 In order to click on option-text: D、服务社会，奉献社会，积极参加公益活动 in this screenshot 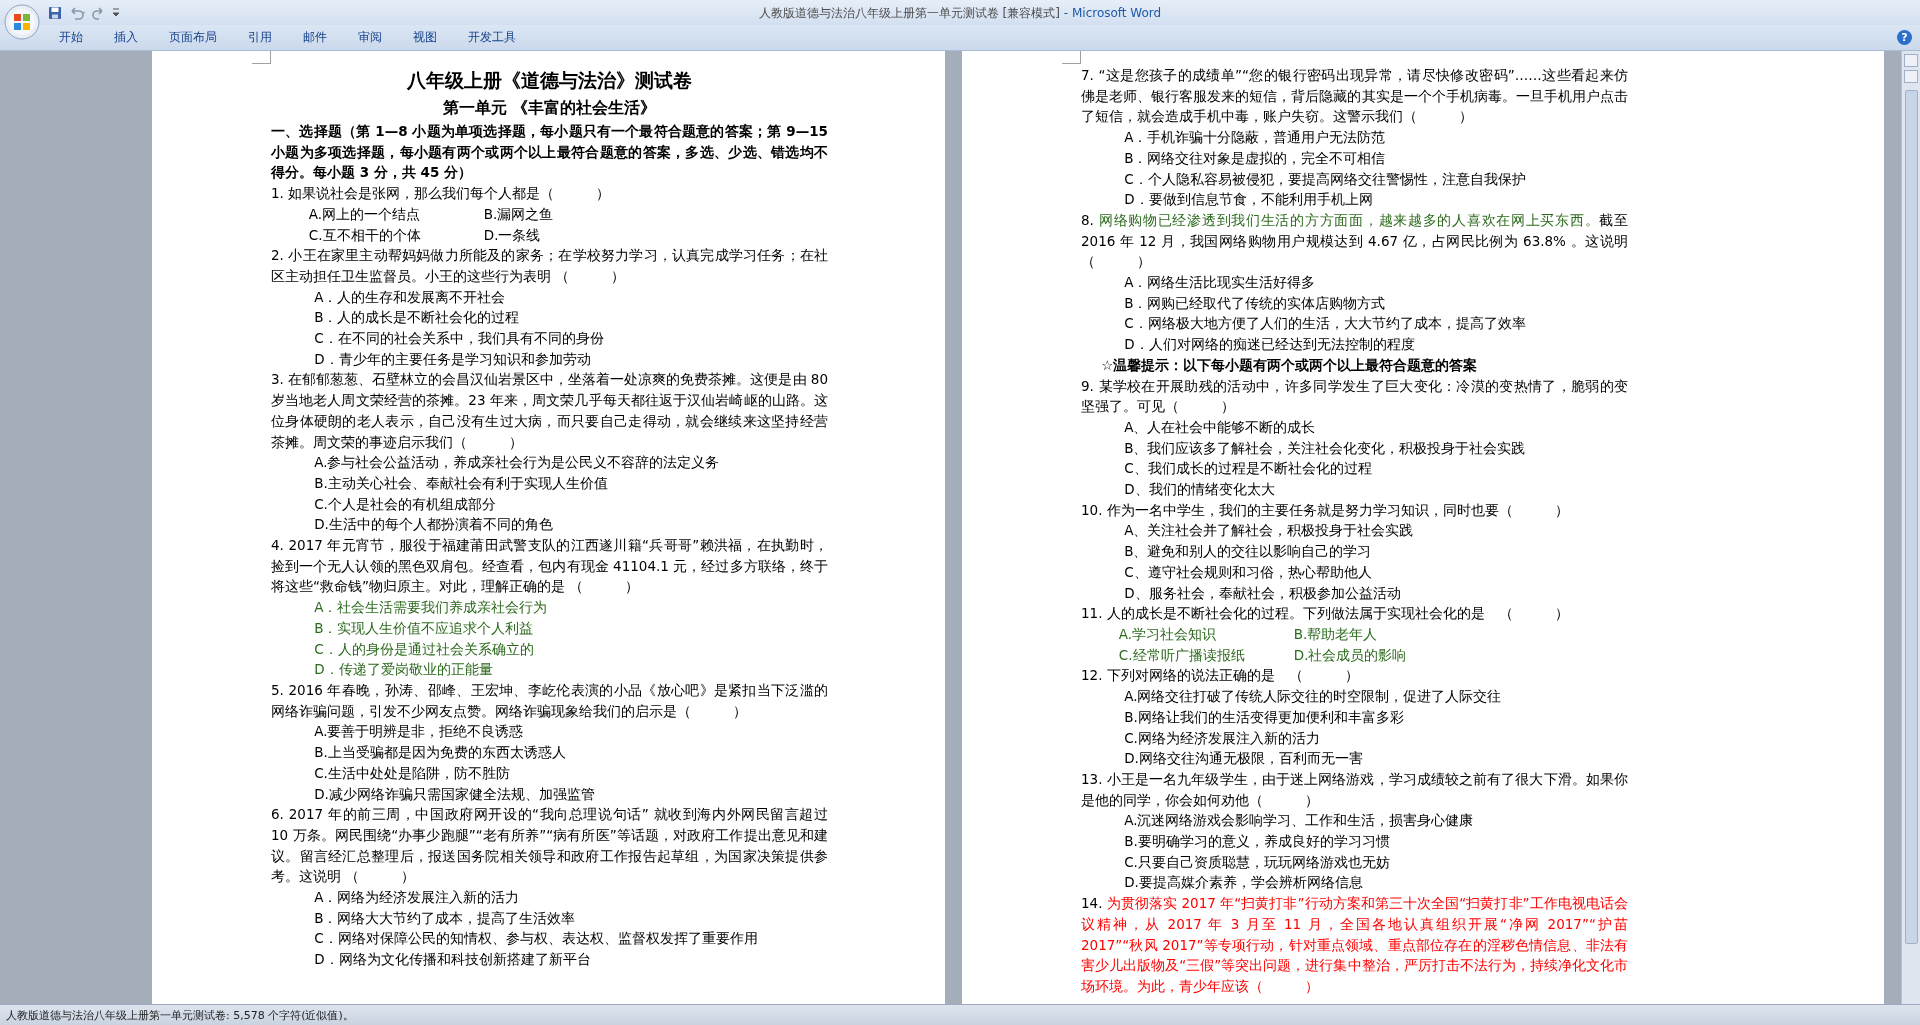, I will do `click(1262, 592)`.